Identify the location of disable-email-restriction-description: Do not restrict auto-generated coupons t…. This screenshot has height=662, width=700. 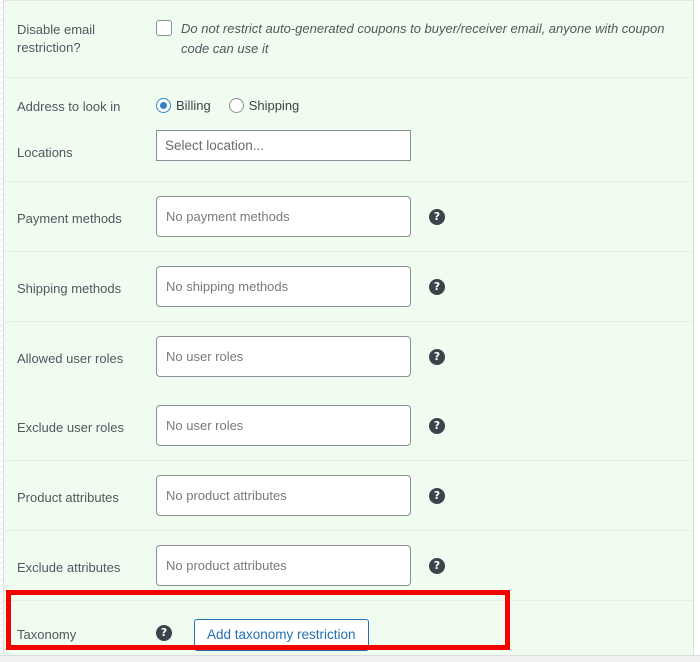
(423, 39).